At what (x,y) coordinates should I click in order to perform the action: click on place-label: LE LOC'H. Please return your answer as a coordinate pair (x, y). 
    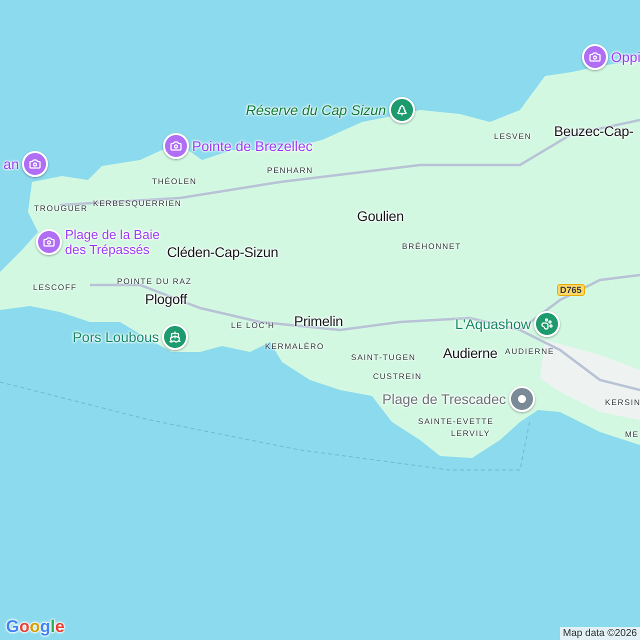
    Looking at the image, I should click on (253, 325).